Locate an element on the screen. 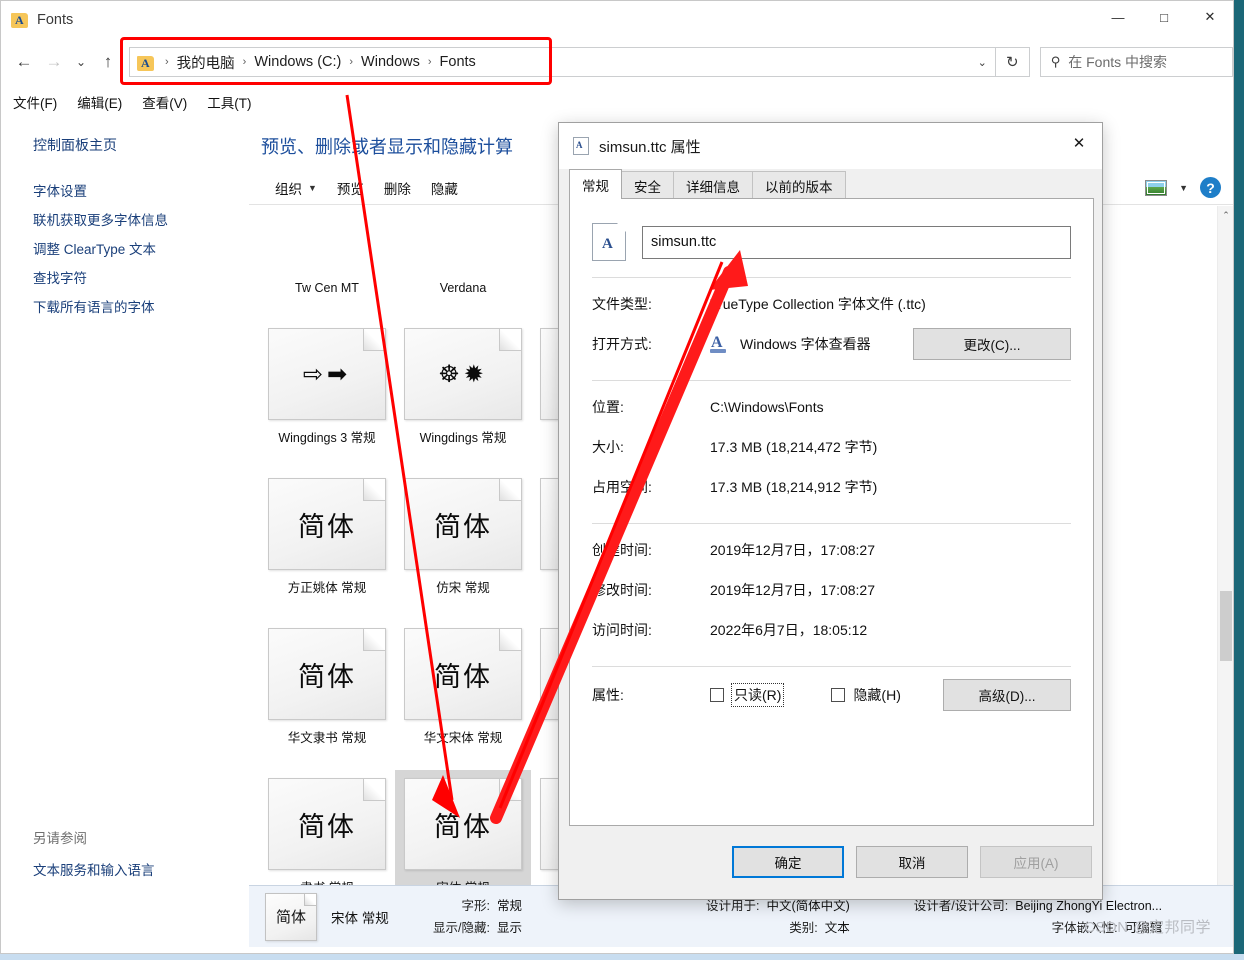  nav-link-get-more-fonts: 联机获取更多字体信息 is located at coordinates (141, 220).